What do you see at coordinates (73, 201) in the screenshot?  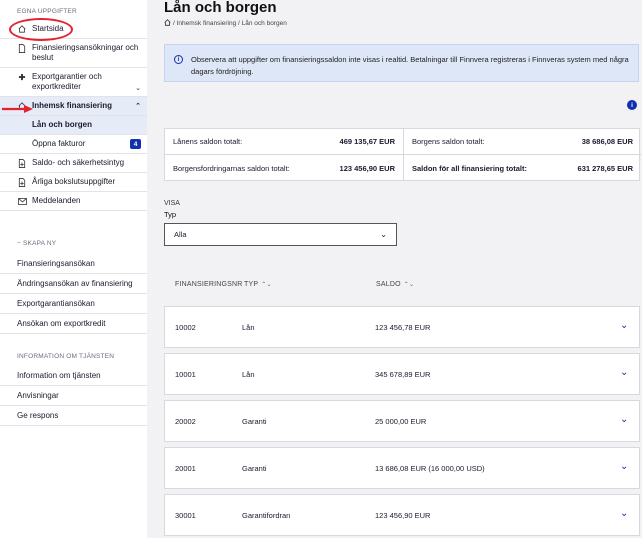 I see `sidebar-item-messages: Meddelanden` at bounding box center [73, 201].